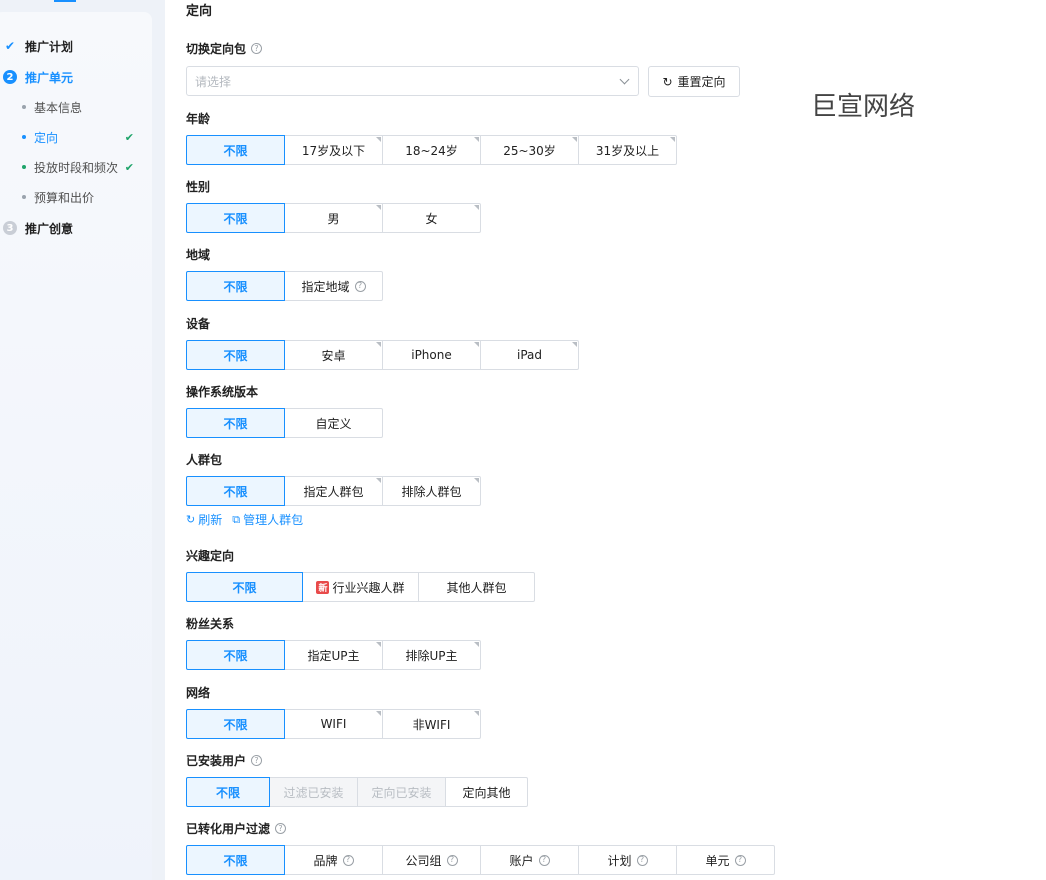 This screenshot has height=880, width=1046. What do you see at coordinates (333, 286) in the screenshot?
I see `region-option: 指定地域?` at bounding box center [333, 286].